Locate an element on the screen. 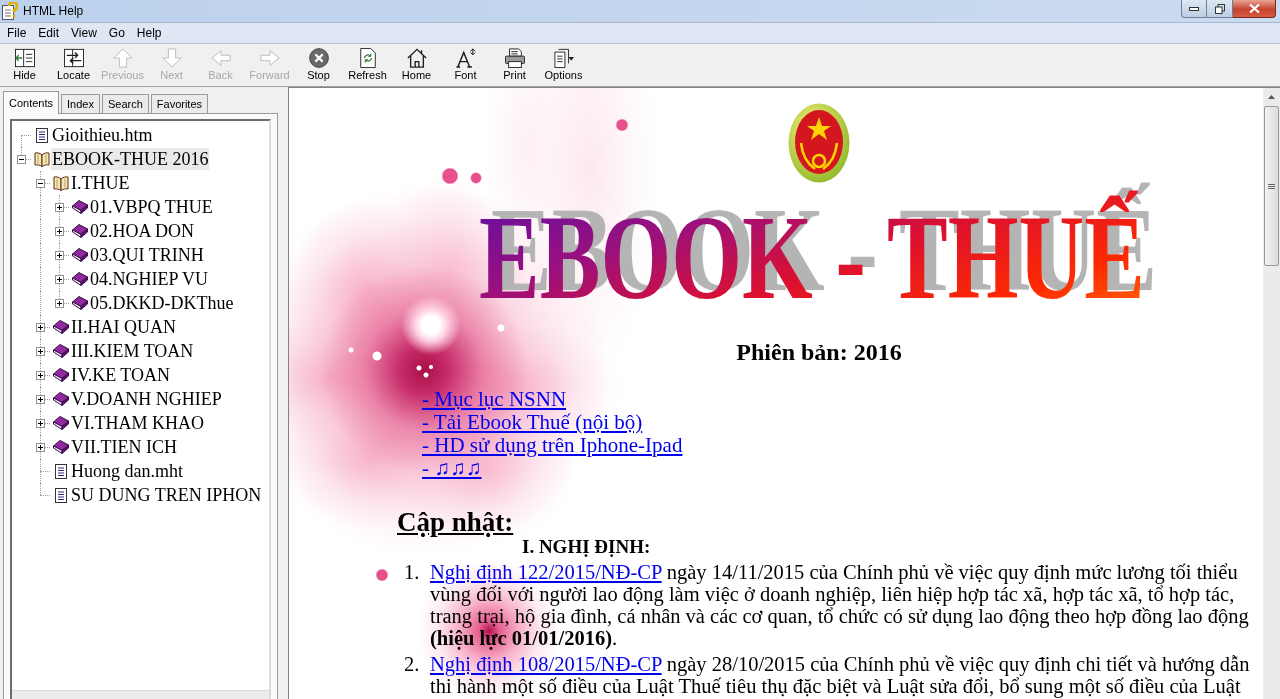  tree-item: V.DOANH NGHIEP is located at coordinates (146, 399).